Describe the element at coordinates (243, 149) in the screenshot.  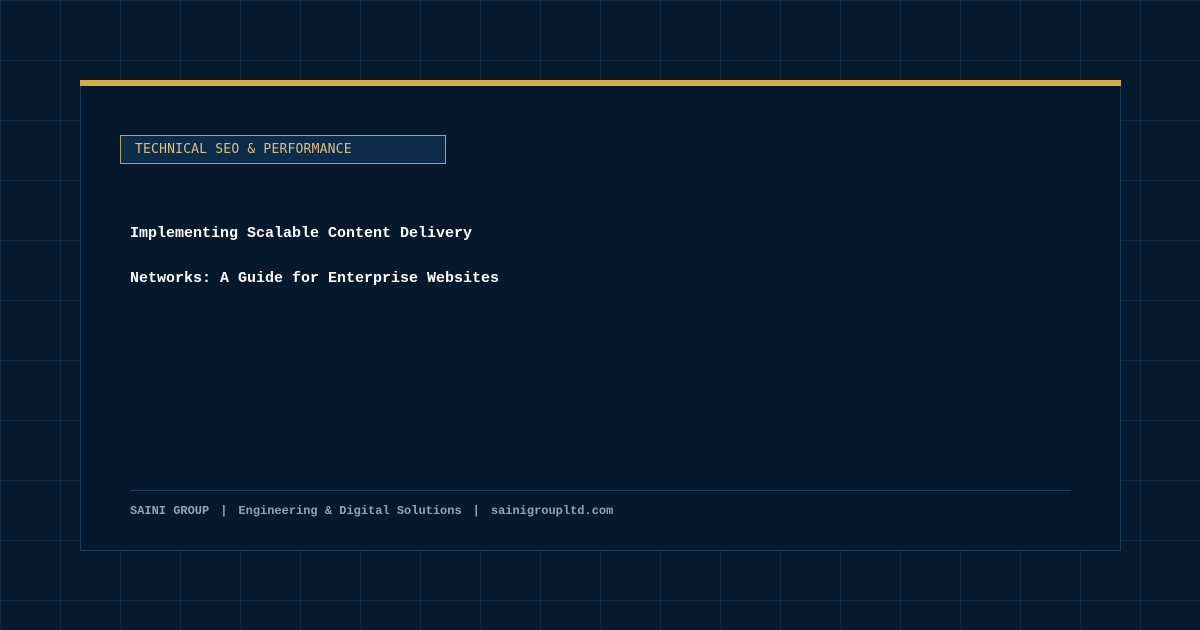
I see `category-badge-label: TECHNICAL SEO & PERFORMANCE` at that location.